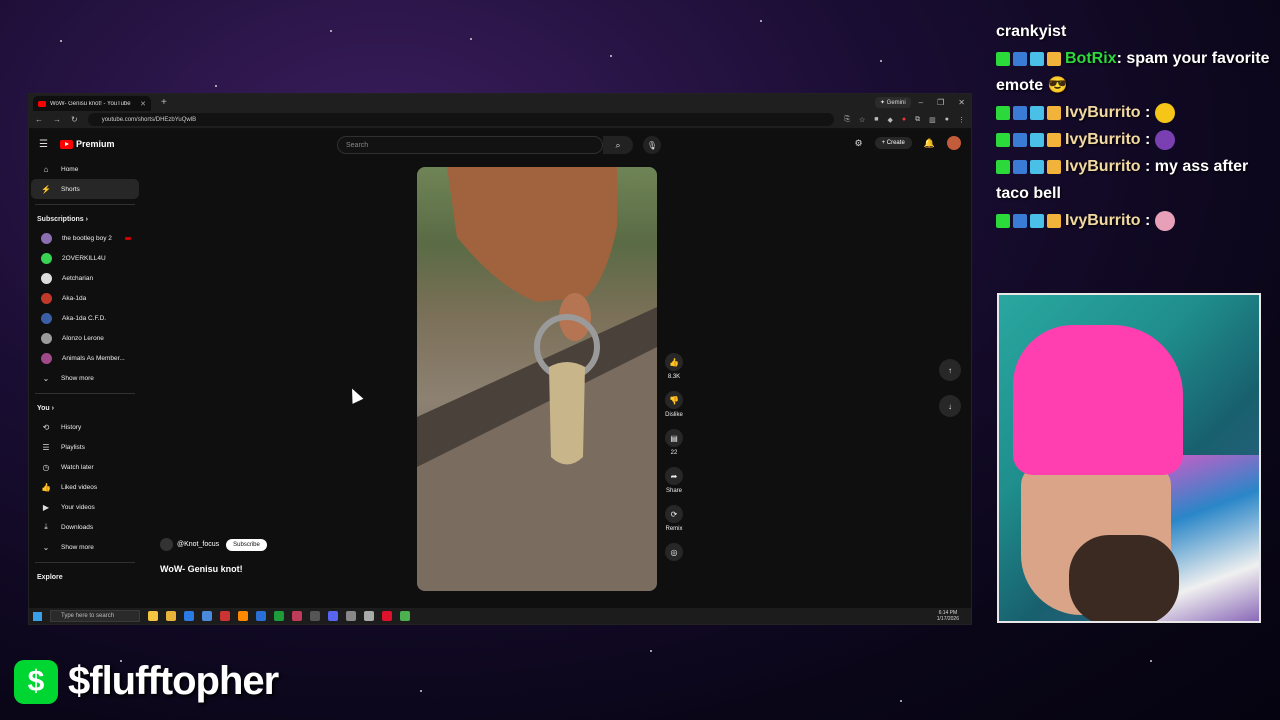 The height and width of the screenshot is (720, 1280). Describe the element at coordinates (618, 145) in the screenshot. I see `search-button: ⌕` at that location.